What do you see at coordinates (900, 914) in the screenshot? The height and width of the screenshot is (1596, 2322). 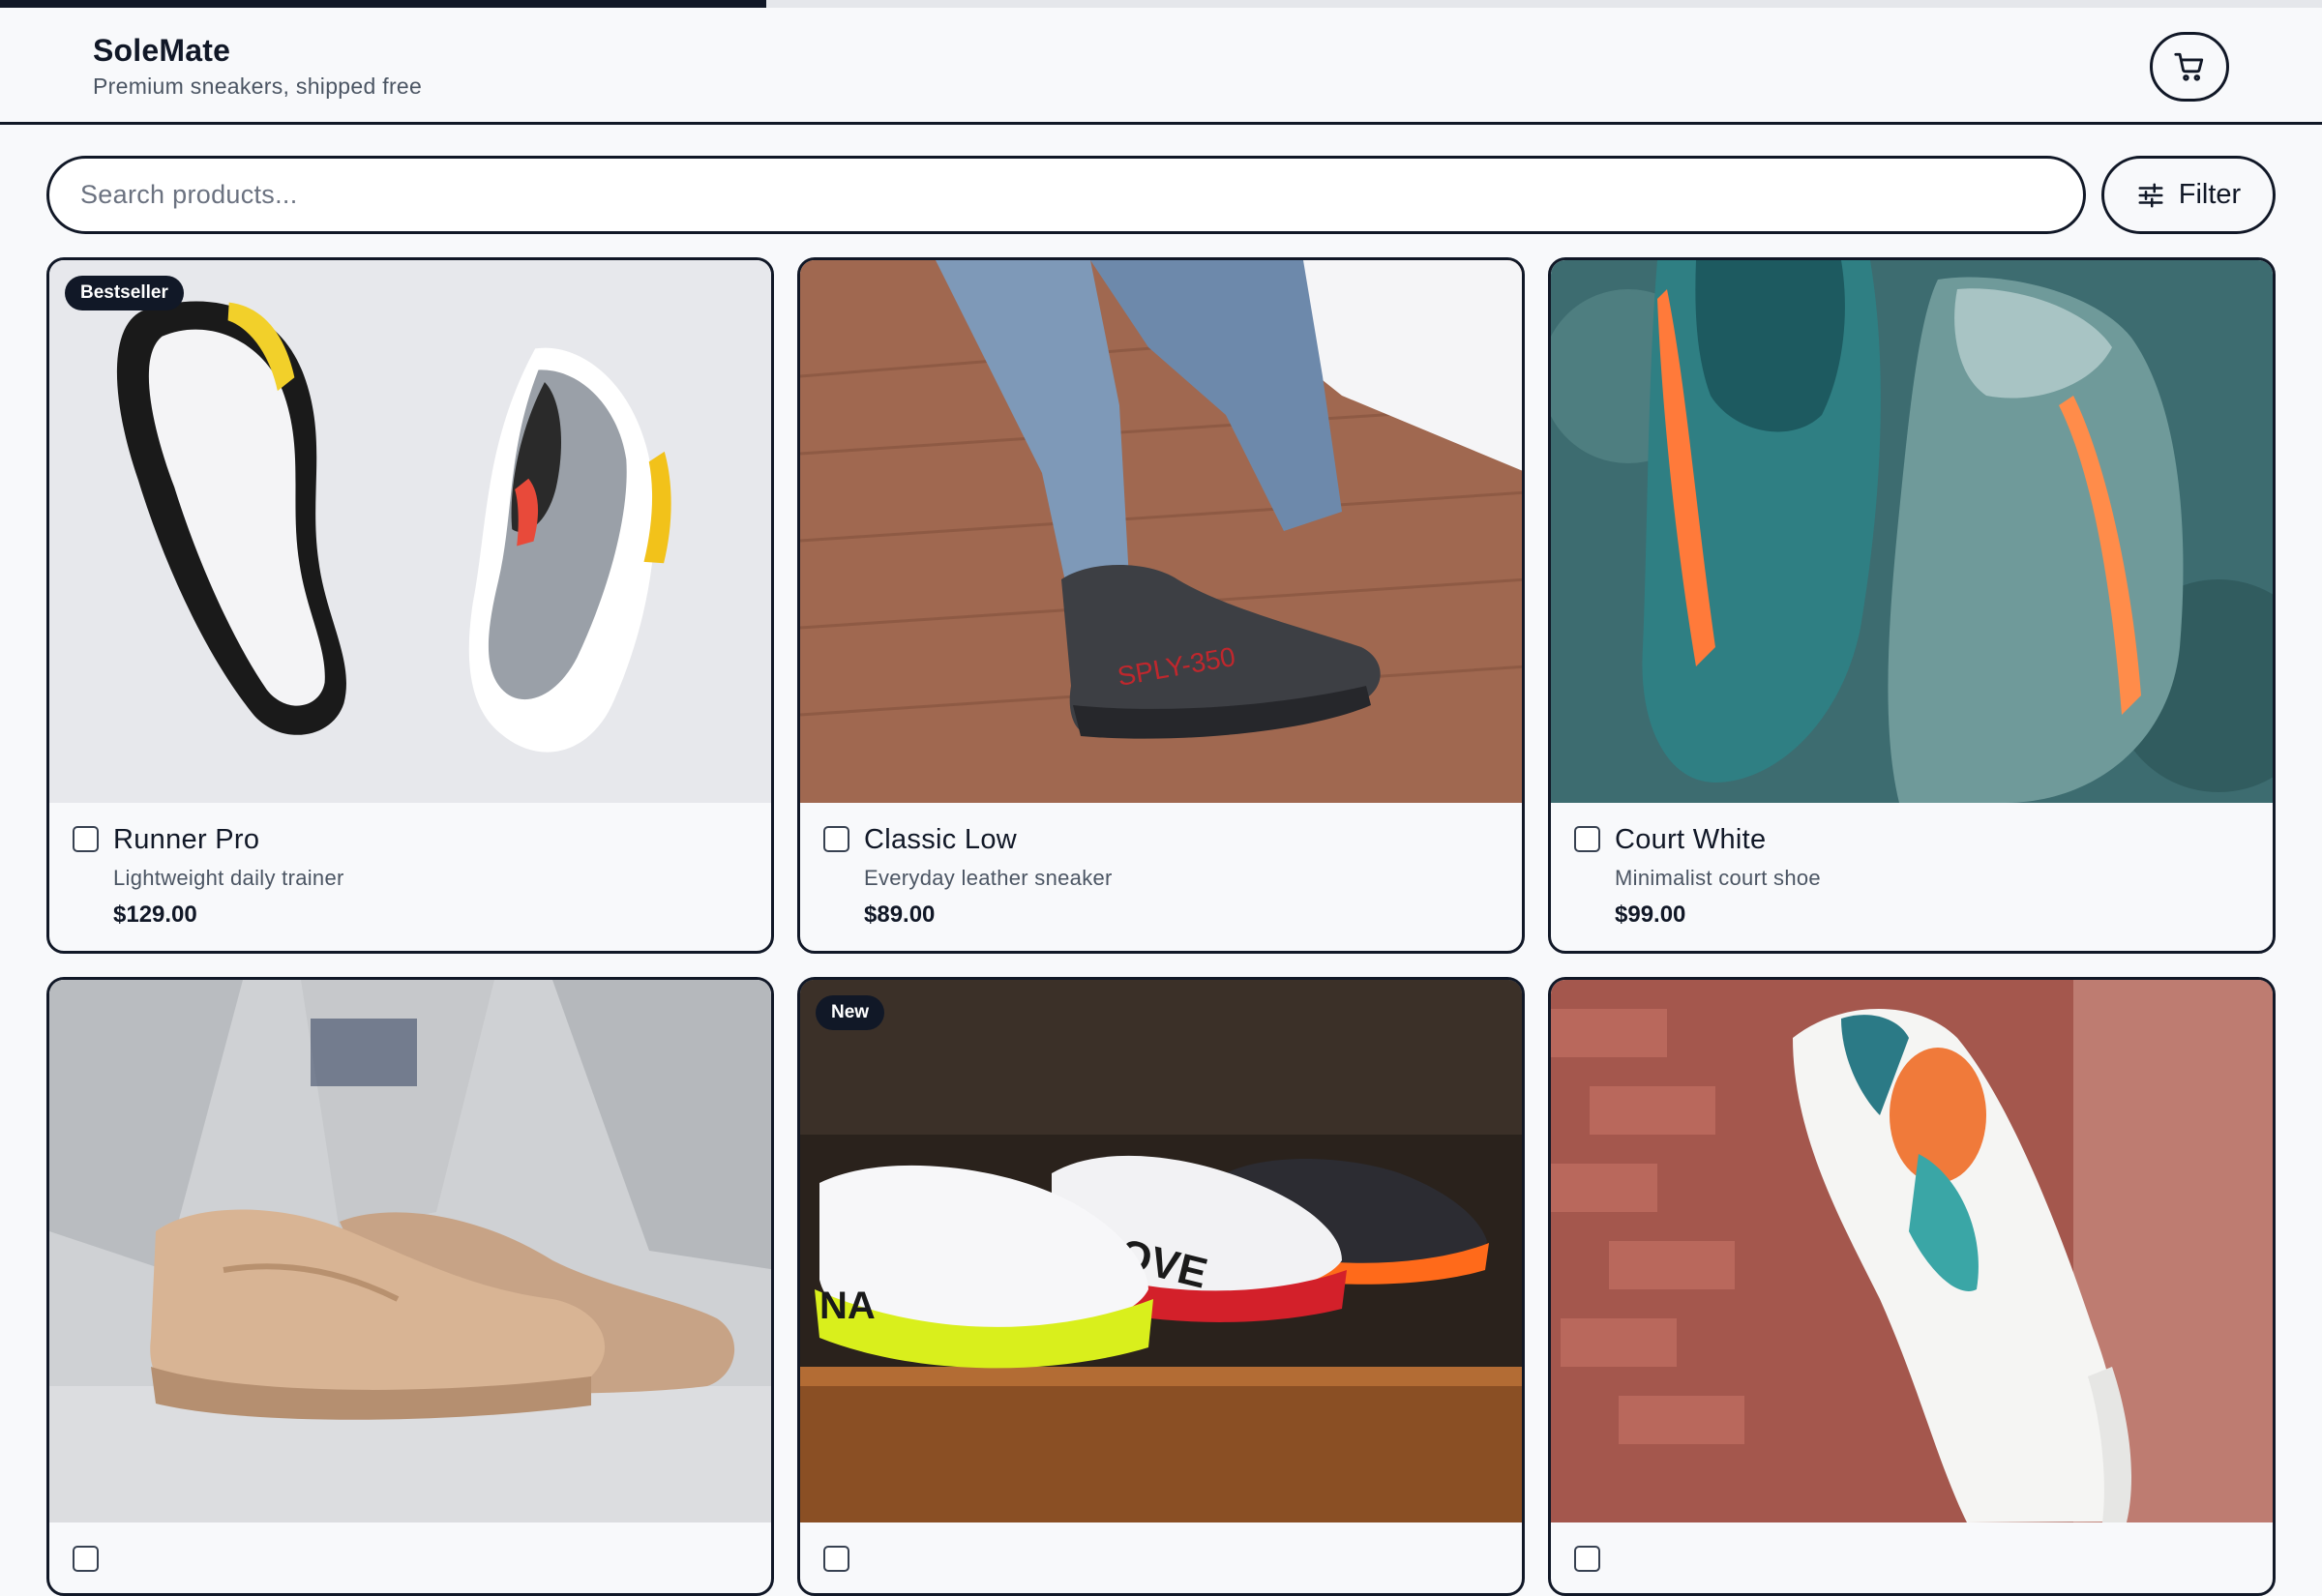 I see `product-price: $89.00` at bounding box center [900, 914].